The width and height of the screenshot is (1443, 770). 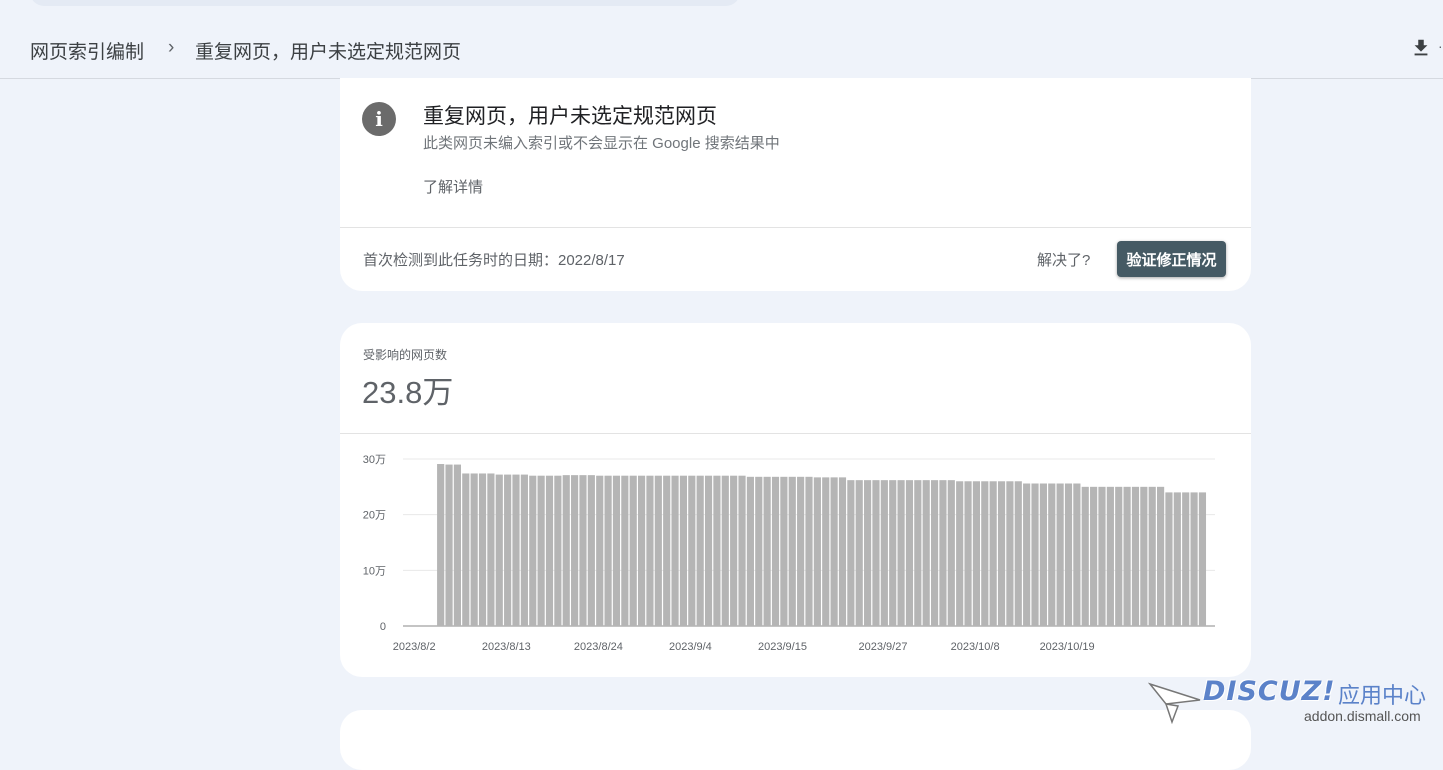 I want to click on learn-more-link: 了解详情, so click(x=453, y=186).